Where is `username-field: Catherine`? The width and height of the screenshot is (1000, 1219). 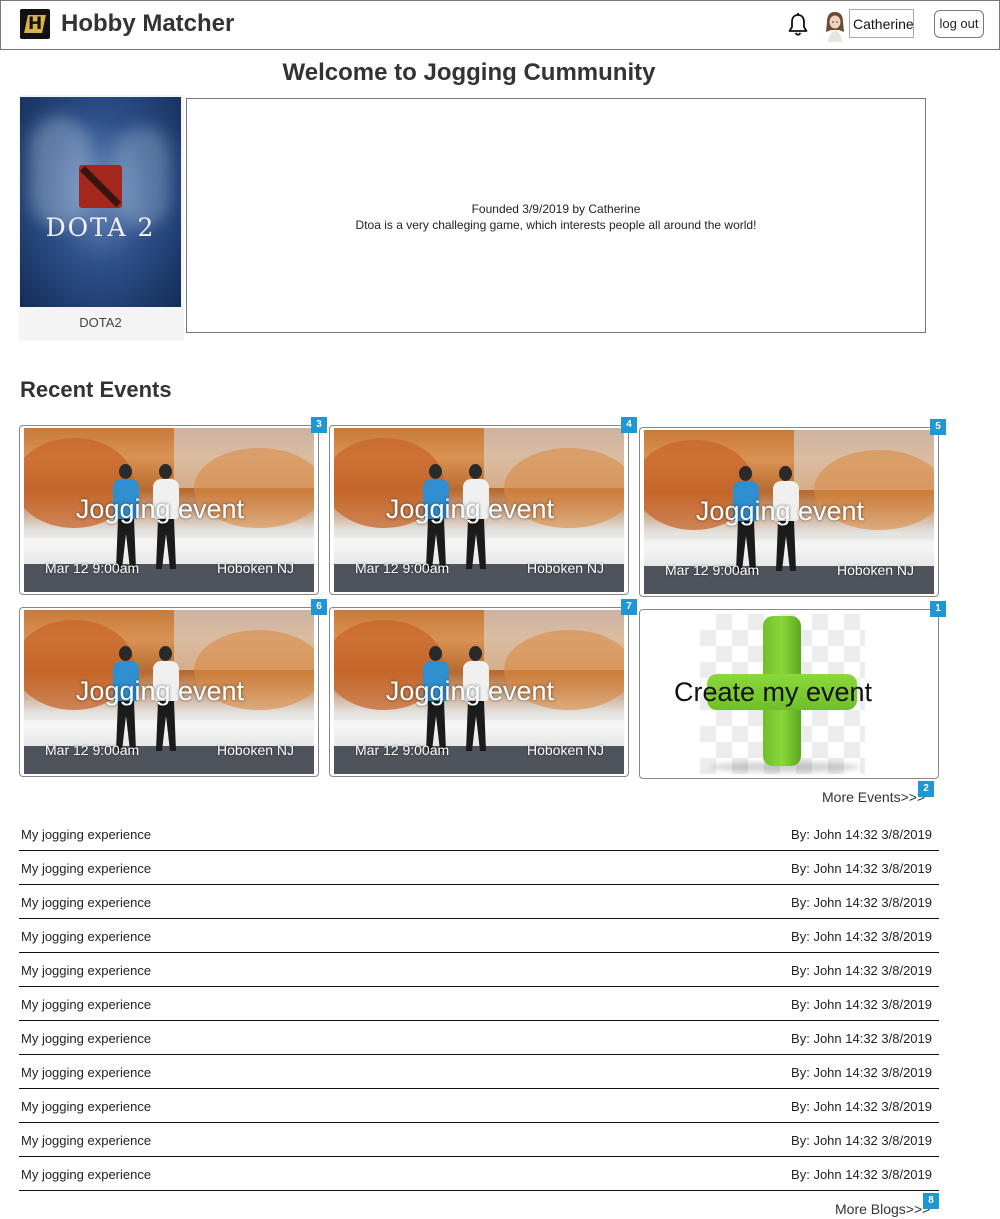
username-field: Catherine is located at coordinates (881, 23).